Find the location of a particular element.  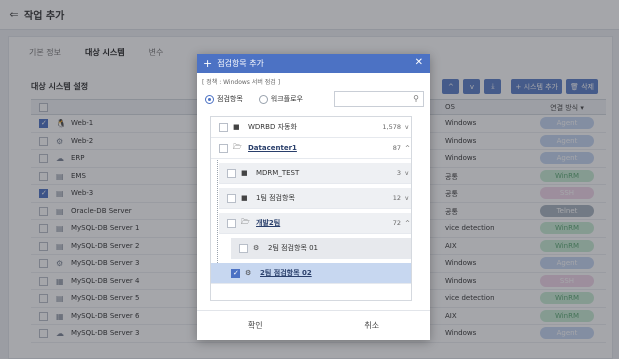

tree-node: ⚙ 2팀 점검항목 01 is located at coordinates (321, 248).